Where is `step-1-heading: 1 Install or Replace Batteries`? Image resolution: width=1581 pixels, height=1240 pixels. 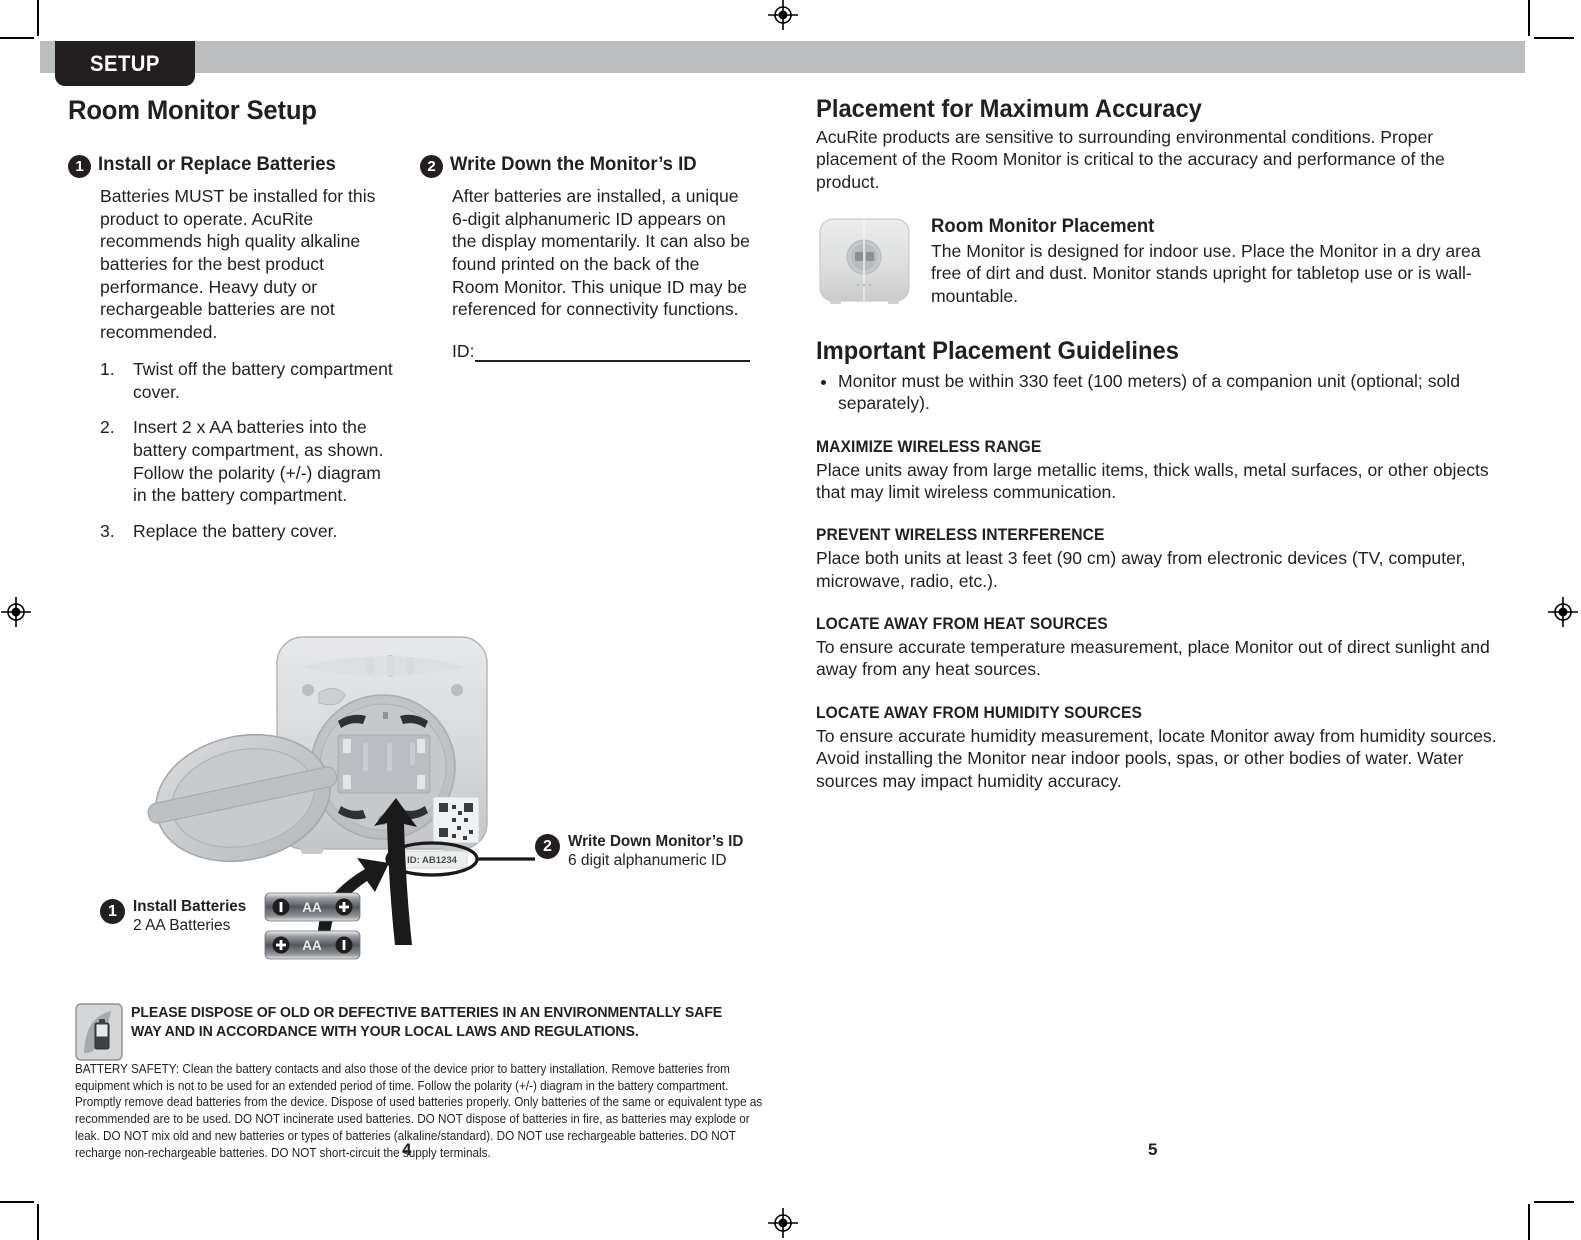
step-1-heading: 1 Install or Replace Batteries is located at coordinates (233, 165).